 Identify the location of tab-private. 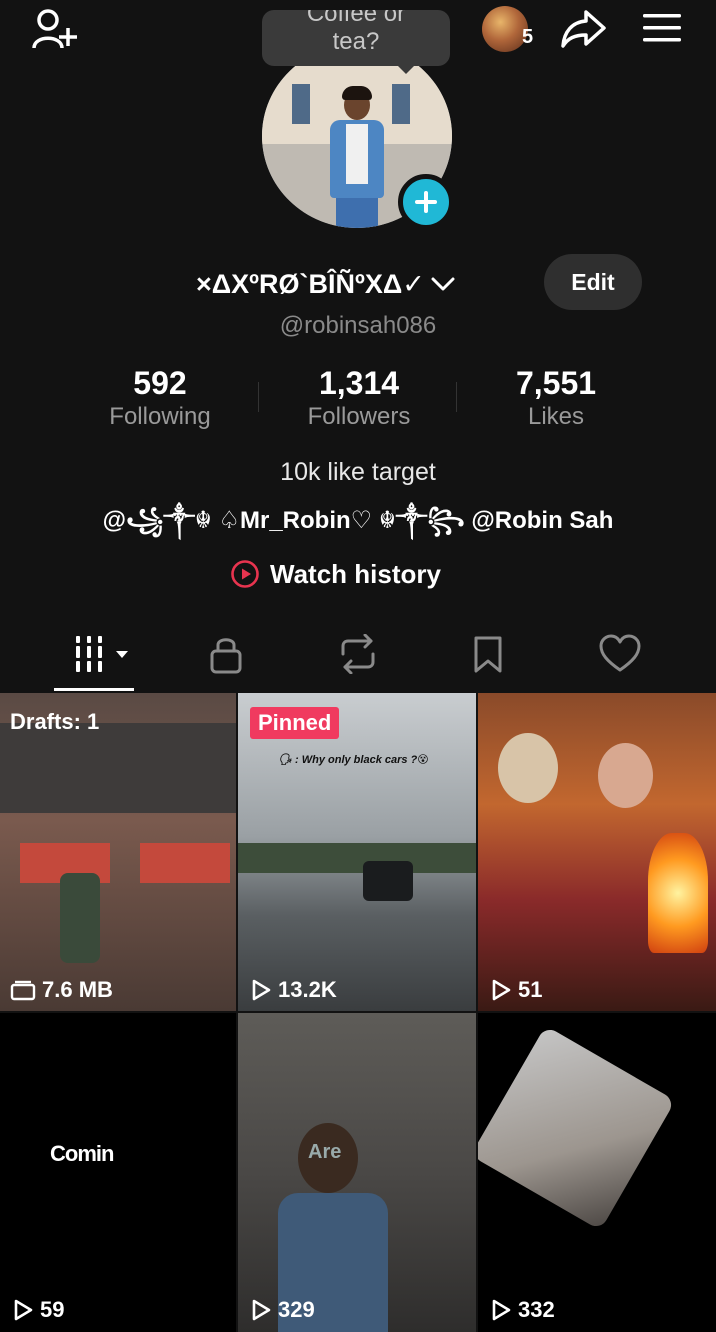
(226, 654).